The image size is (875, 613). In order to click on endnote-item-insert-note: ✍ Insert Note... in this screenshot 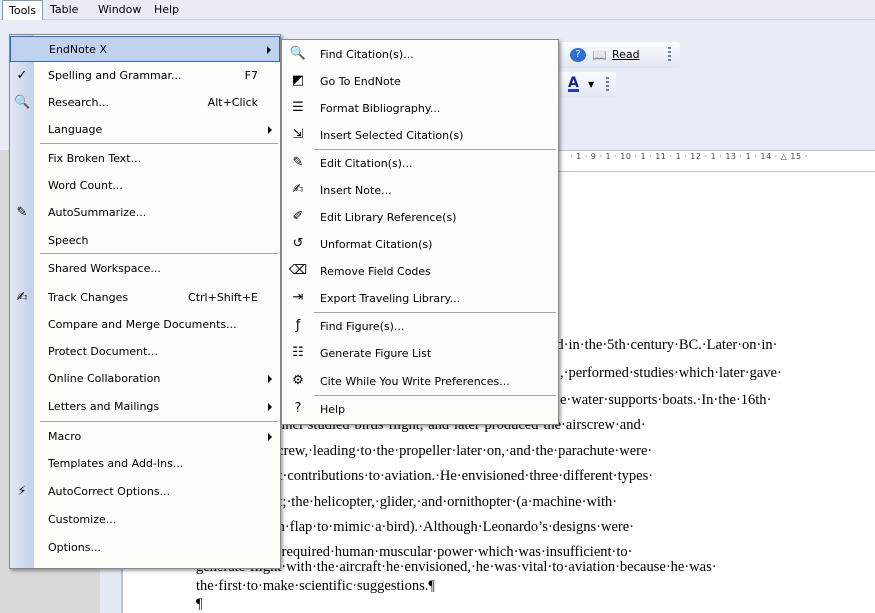, I will do `click(420, 191)`.